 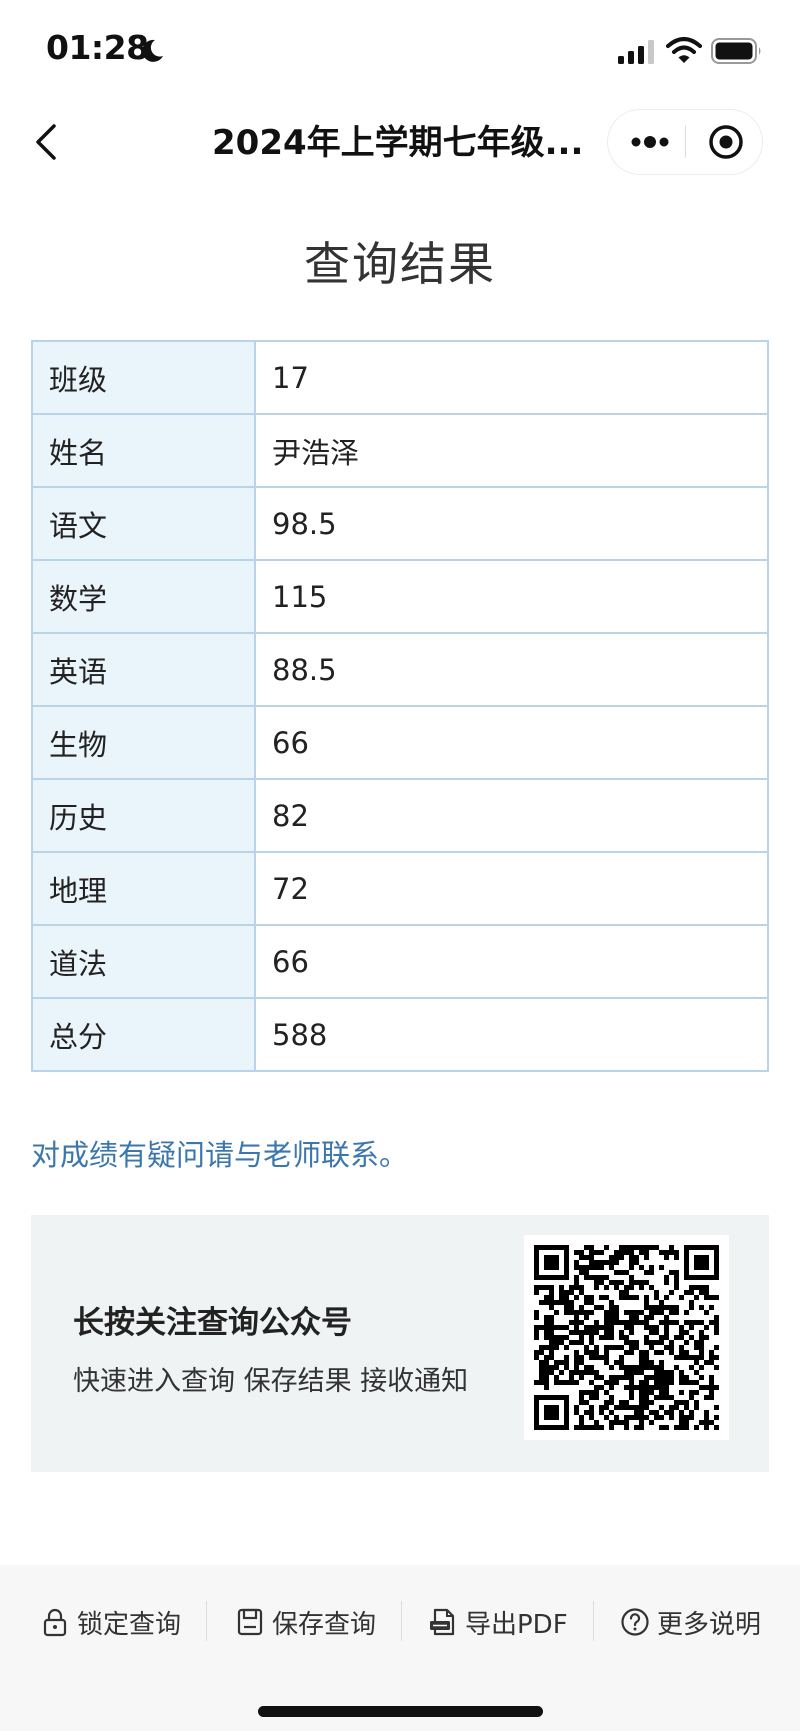 I want to click on lock-query-label: 锁定查询, so click(x=129, y=1624).